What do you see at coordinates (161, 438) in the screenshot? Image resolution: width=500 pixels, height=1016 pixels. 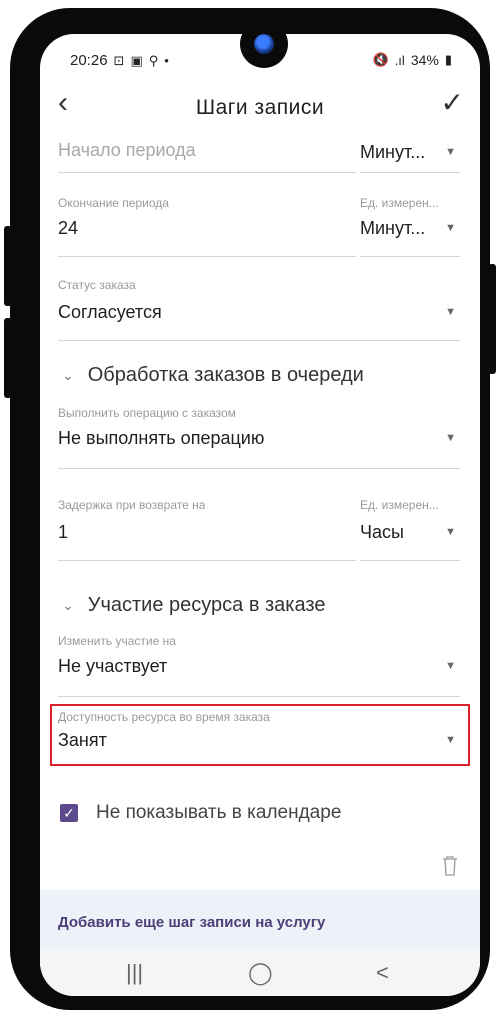 I see `queue-operation-value: Не выполнять операцию` at bounding box center [161, 438].